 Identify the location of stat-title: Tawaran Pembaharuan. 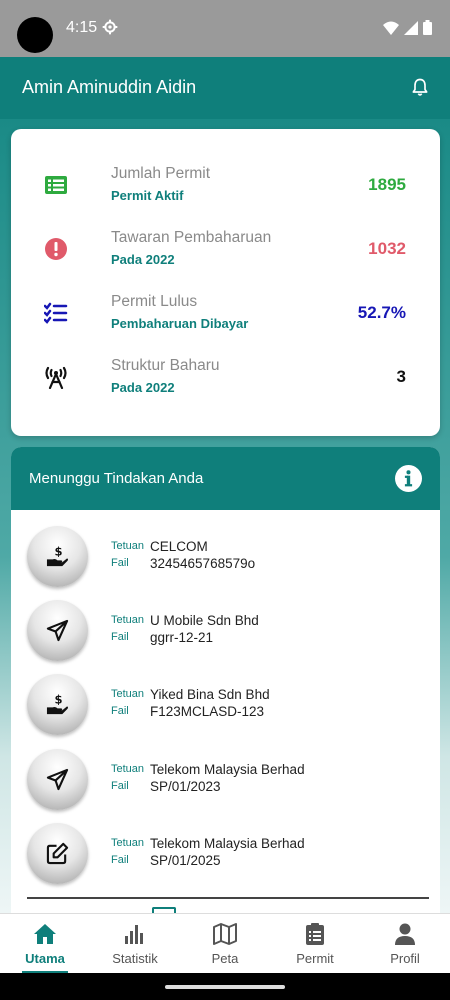
(191, 237).